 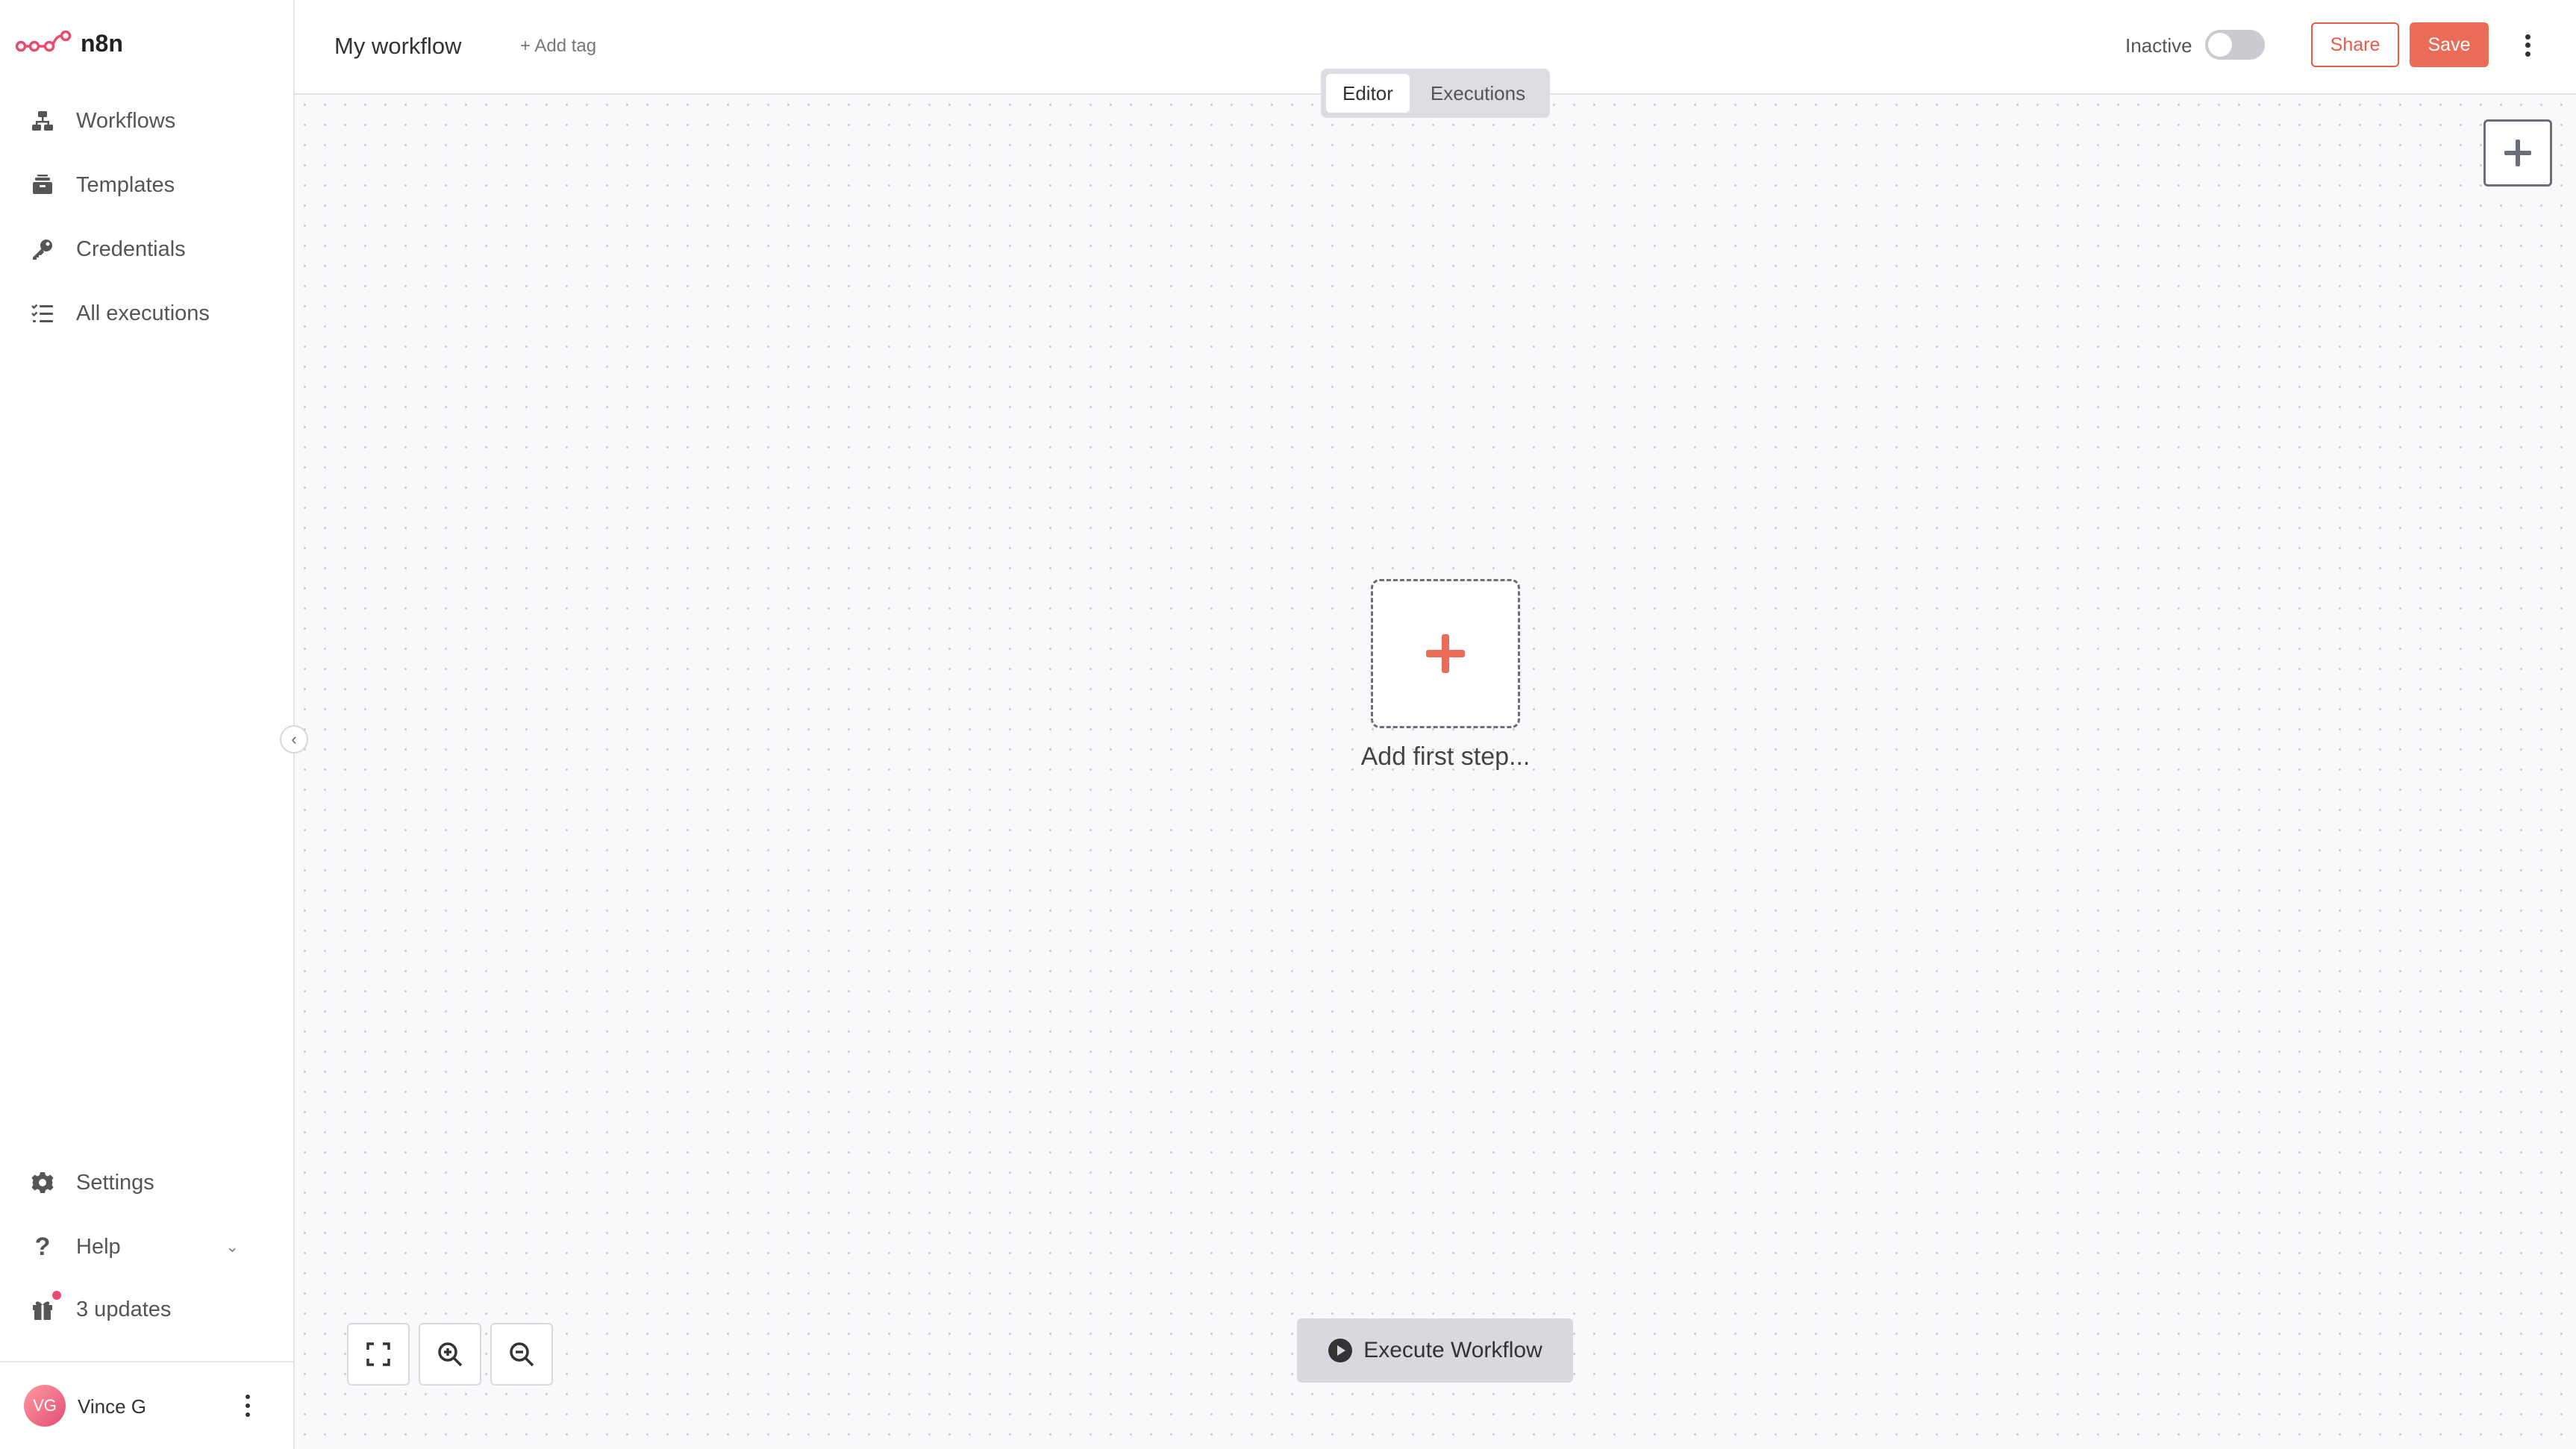 What do you see at coordinates (42, 1246) in the screenshot?
I see `question-icon: ?` at bounding box center [42, 1246].